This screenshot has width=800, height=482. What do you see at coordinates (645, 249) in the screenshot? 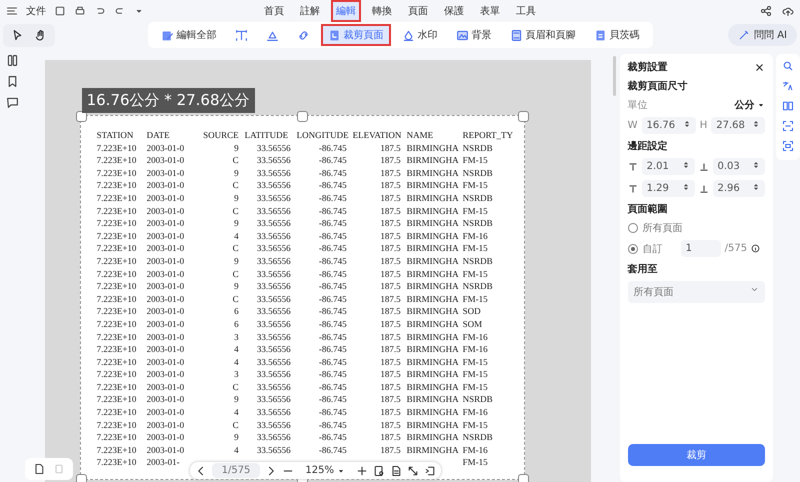
I see `radio-option: 自訂` at bounding box center [645, 249].